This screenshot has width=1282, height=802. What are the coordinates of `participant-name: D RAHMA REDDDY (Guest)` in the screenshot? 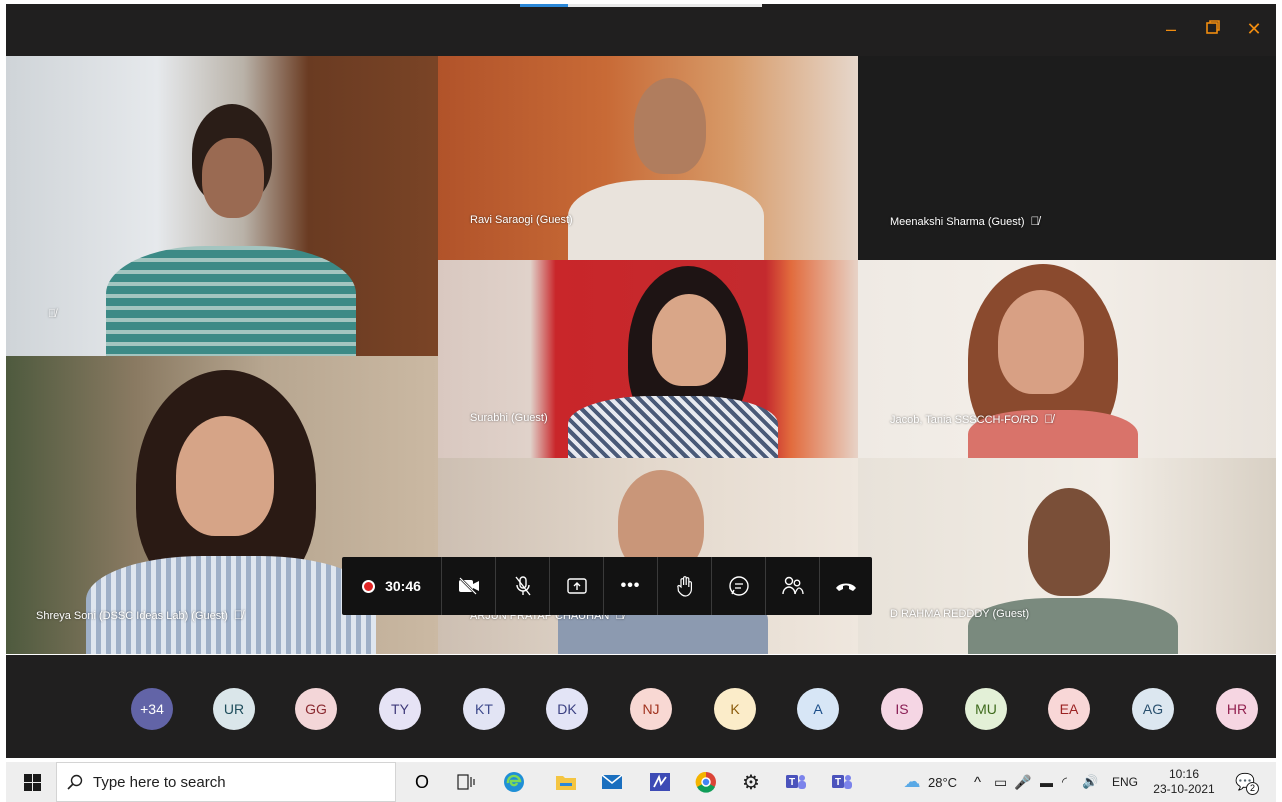 It's located at (960, 614).